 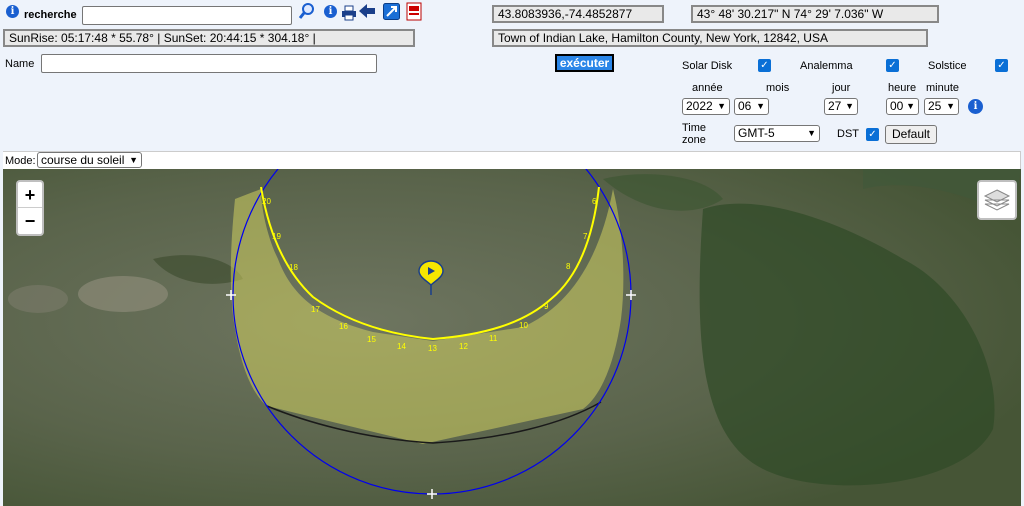 I want to click on default-button: Default, so click(x=911, y=134).